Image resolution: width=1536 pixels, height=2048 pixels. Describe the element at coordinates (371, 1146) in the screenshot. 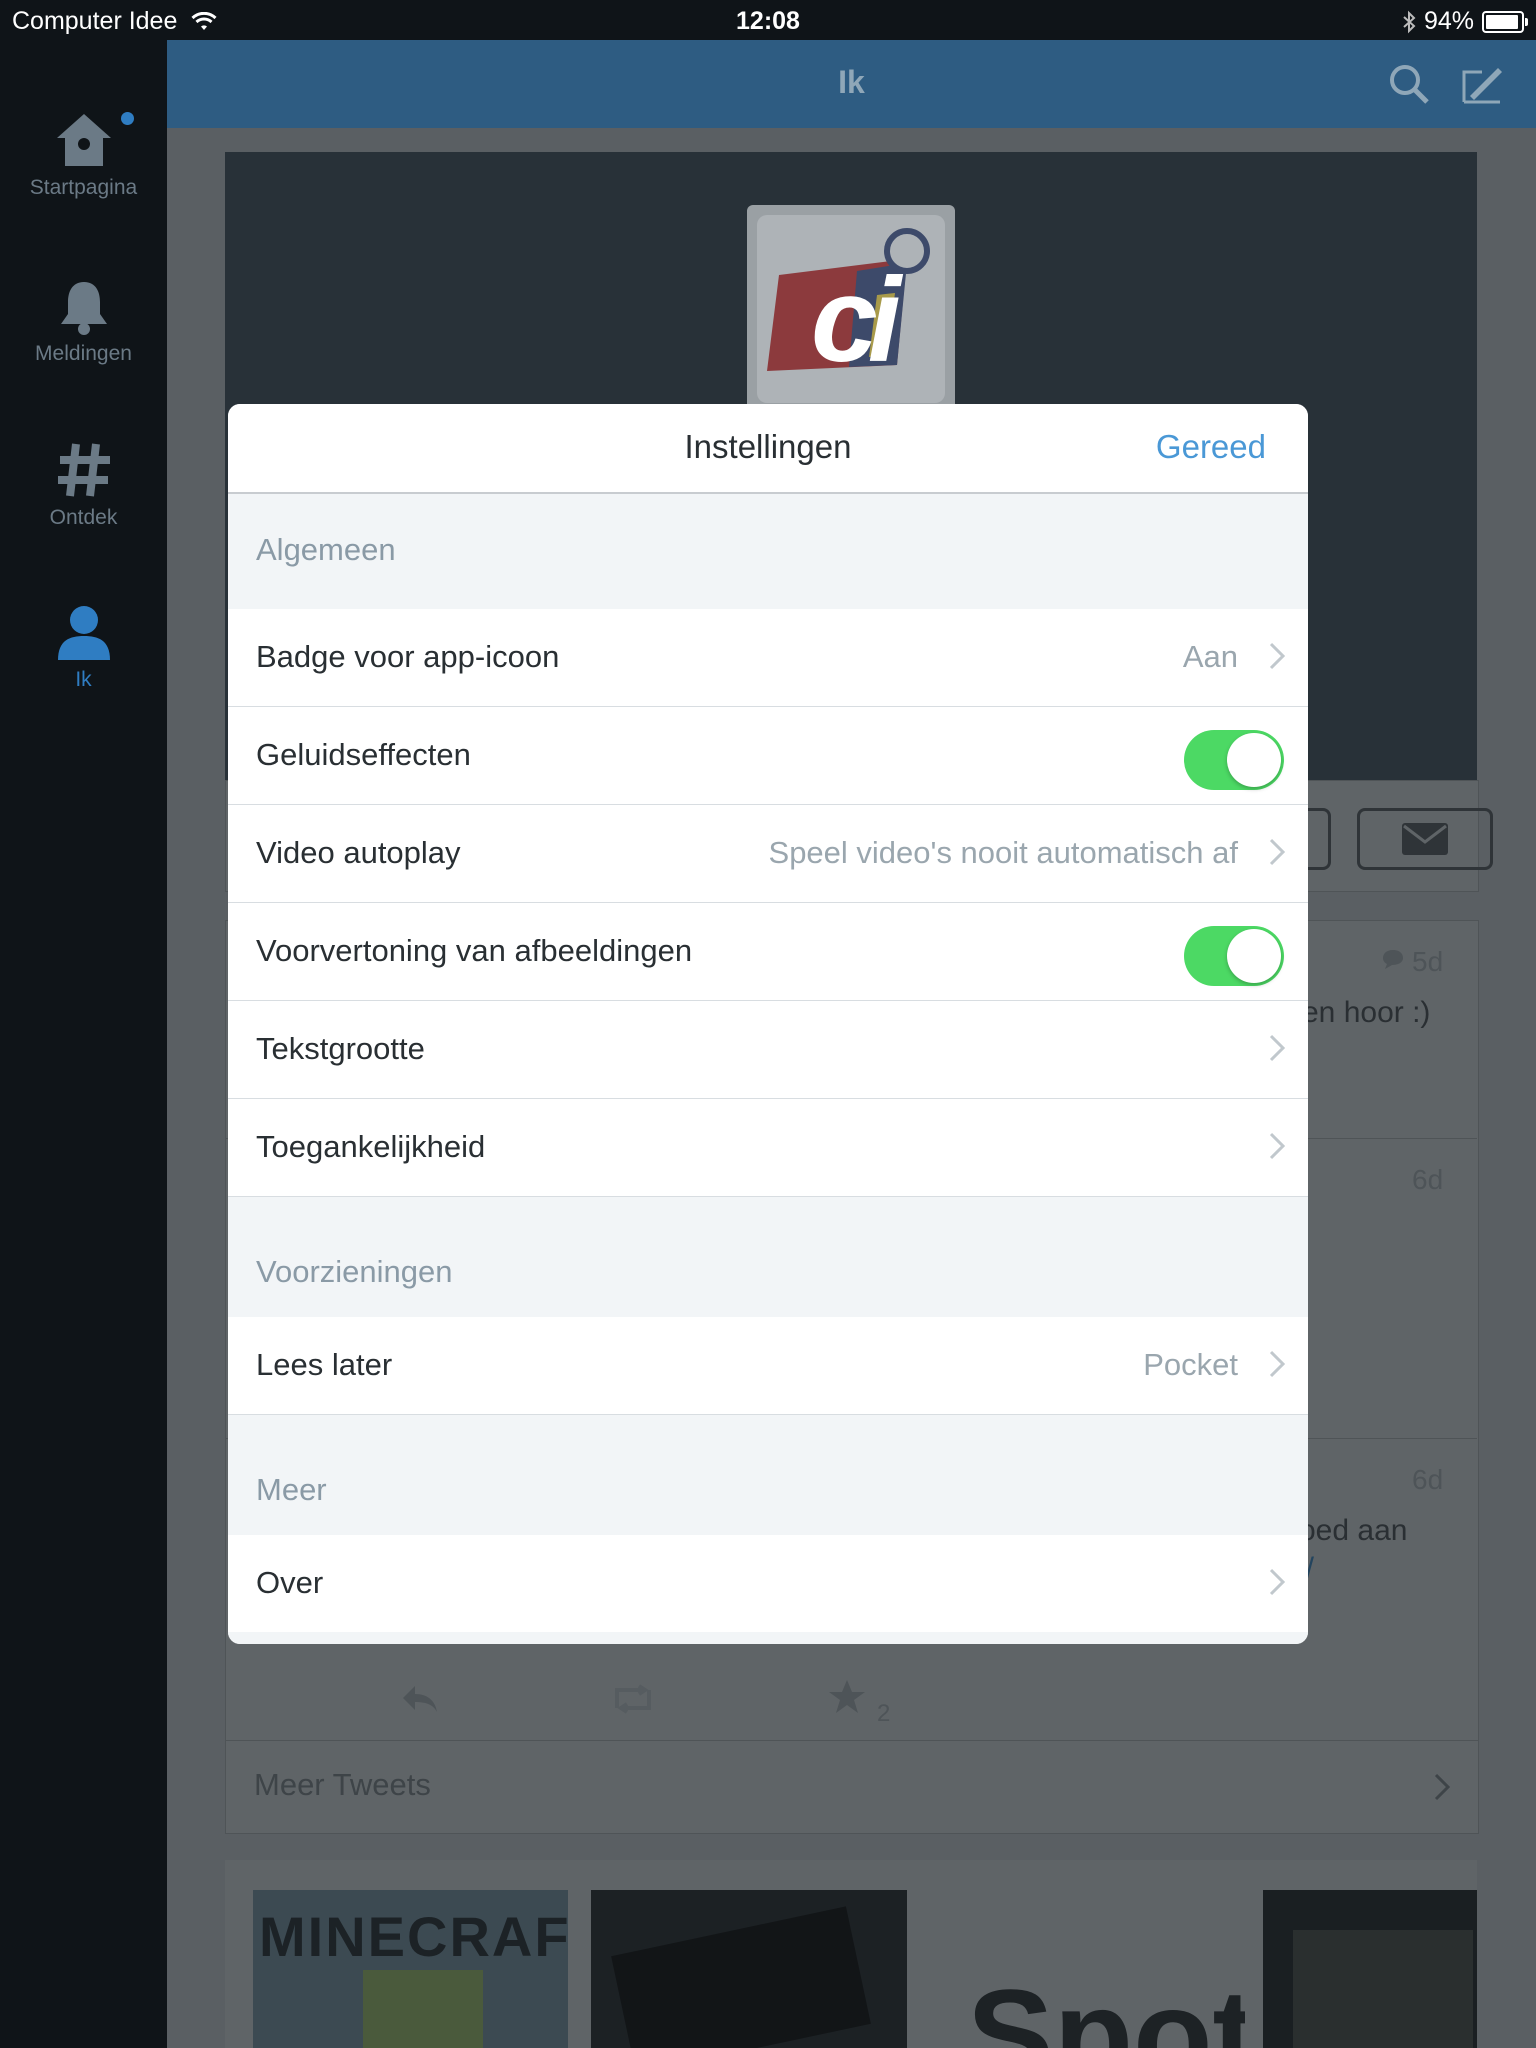

I see `row-label: Toegankelijkheid` at that location.